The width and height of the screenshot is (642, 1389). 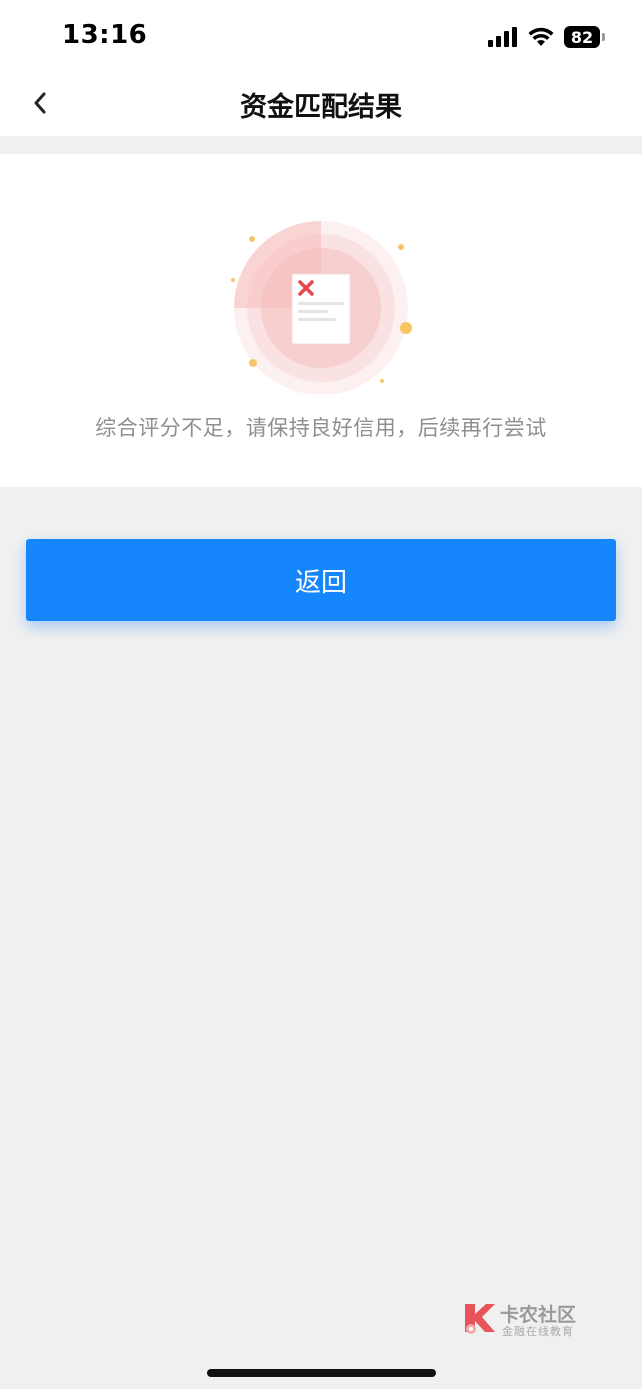 What do you see at coordinates (480, 1319) in the screenshot?
I see `kanong-logo-icon` at bounding box center [480, 1319].